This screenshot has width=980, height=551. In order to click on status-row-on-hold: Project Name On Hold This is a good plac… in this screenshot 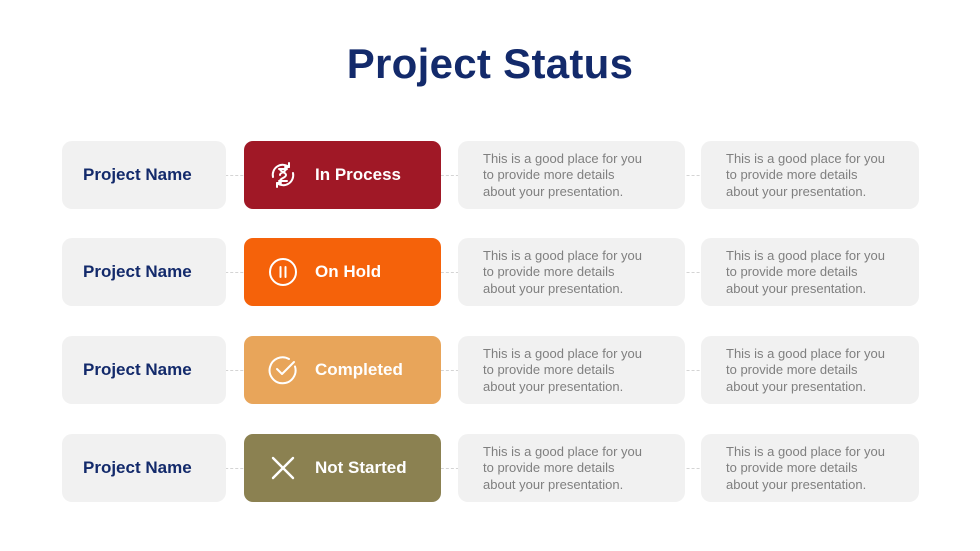, I will do `click(490, 272)`.